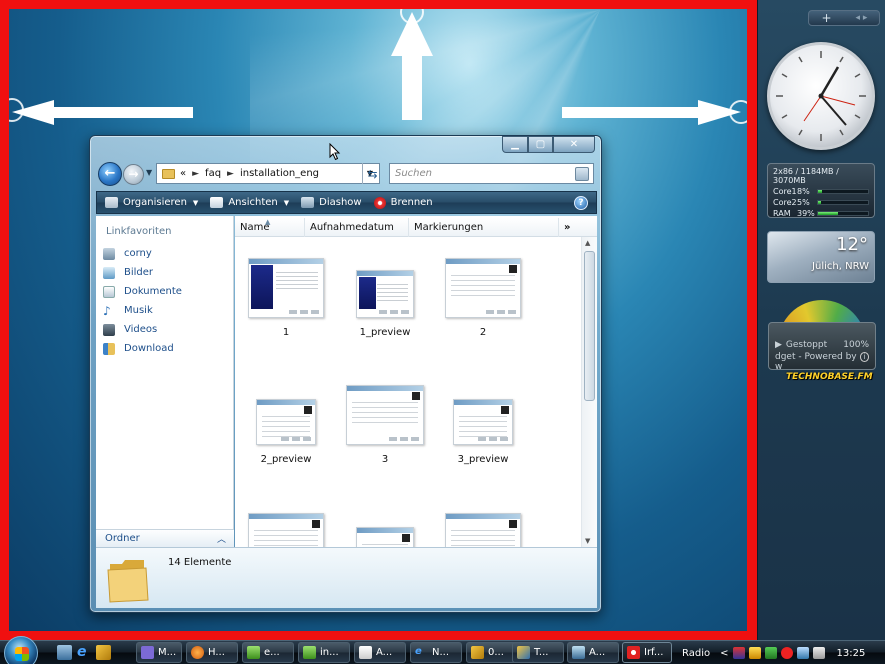  Describe the element at coordinates (403, 202) in the screenshot. I see `burn-button: Brennen` at that location.